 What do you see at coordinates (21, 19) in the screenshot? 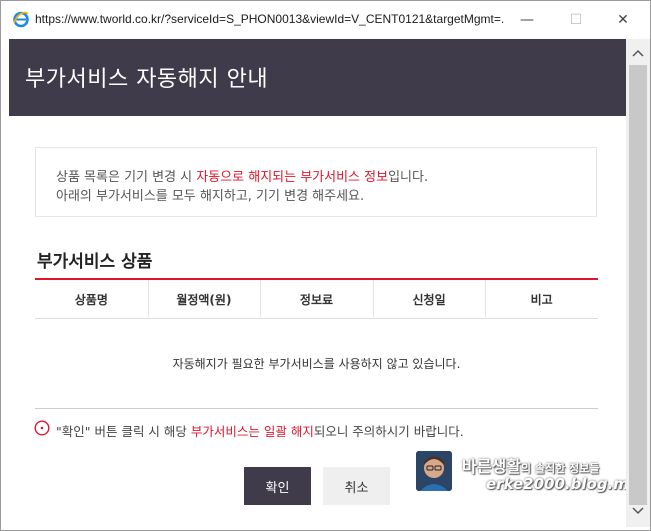
I see `ie-icon` at bounding box center [21, 19].